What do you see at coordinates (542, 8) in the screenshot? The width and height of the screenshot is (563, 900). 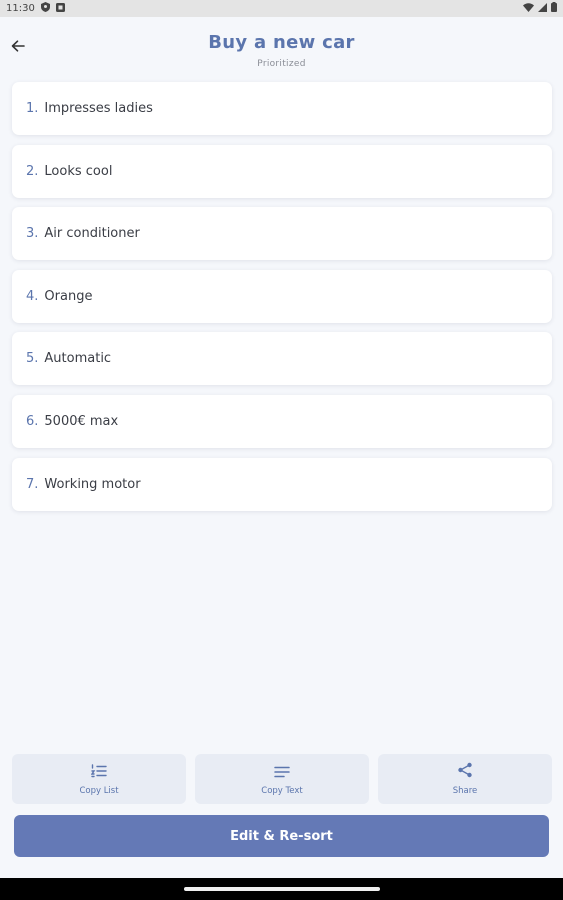 I see `signal-icon` at bounding box center [542, 8].